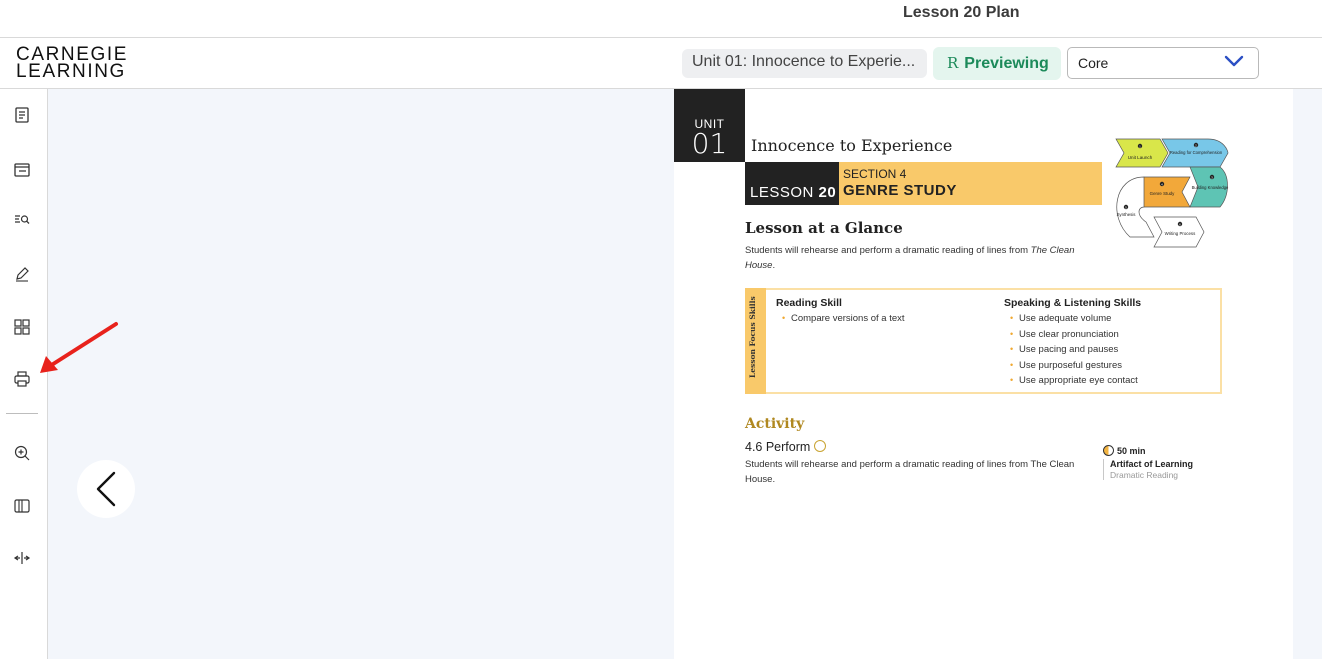 The height and width of the screenshot is (659, 1322). What do you see at coordinates (1073, 303) in the screenshot?
I see `speaking-skill-title: Speaking & Listening Skills` at bounding box center [1073, 303].